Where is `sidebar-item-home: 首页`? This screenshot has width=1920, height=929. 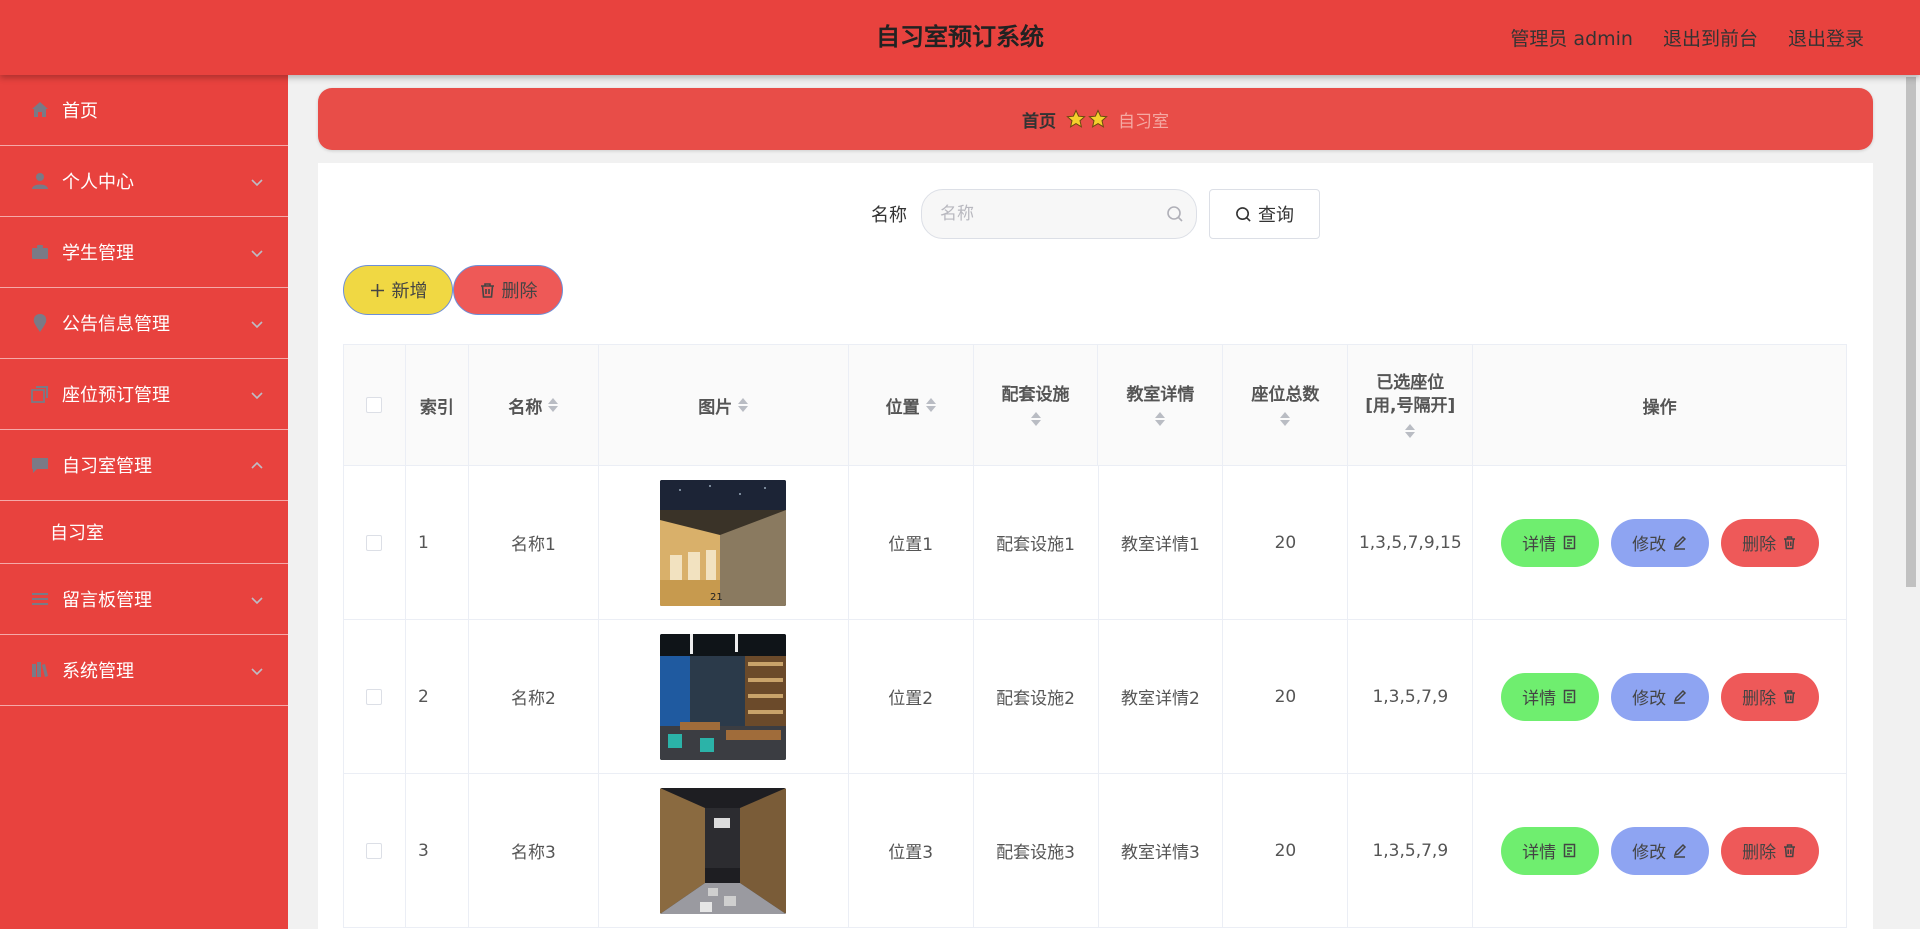
sidebar-item-home: 首页 is located at coordinates (144, 110).